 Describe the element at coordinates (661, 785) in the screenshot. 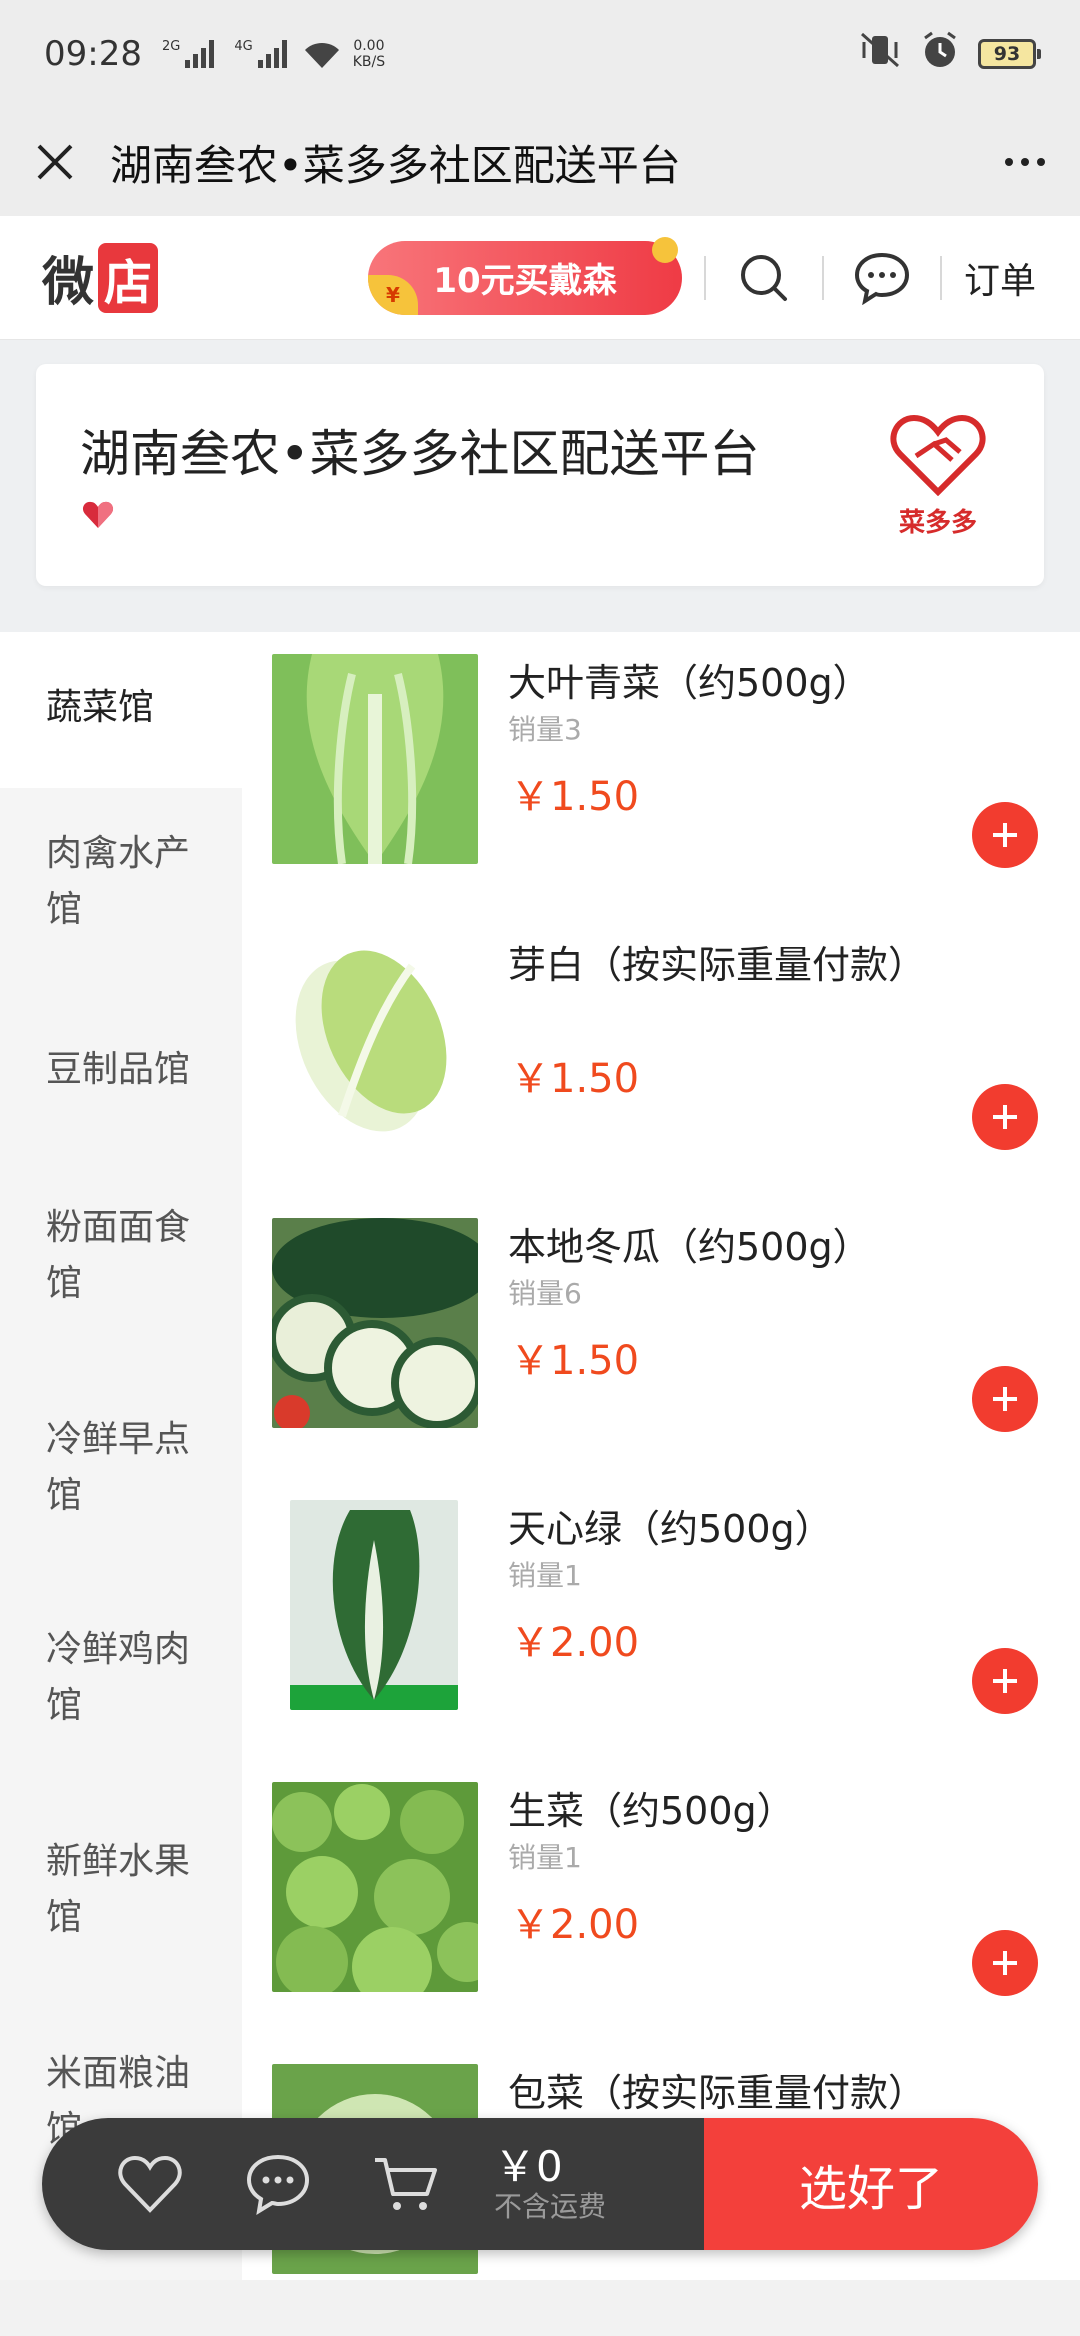

I see `product-item: 大叶青菜（约500g） 销量3 ￥1.50` at that location.